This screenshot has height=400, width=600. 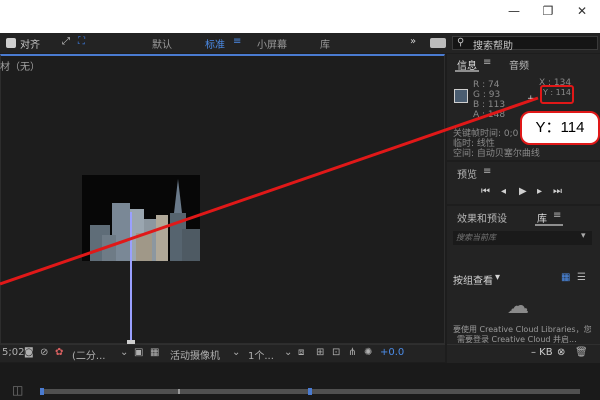 I want to click on annotation-callout-text: Y：114, so click(x=560, y=127).